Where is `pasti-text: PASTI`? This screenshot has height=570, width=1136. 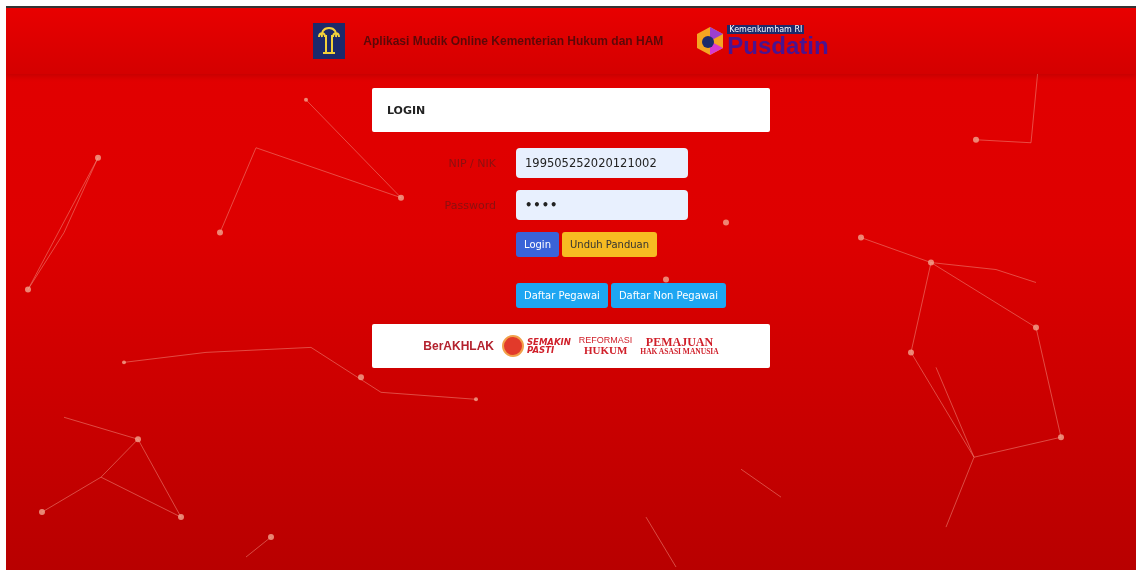 pasti-text: PASTI is located at coordinates (541, 350).